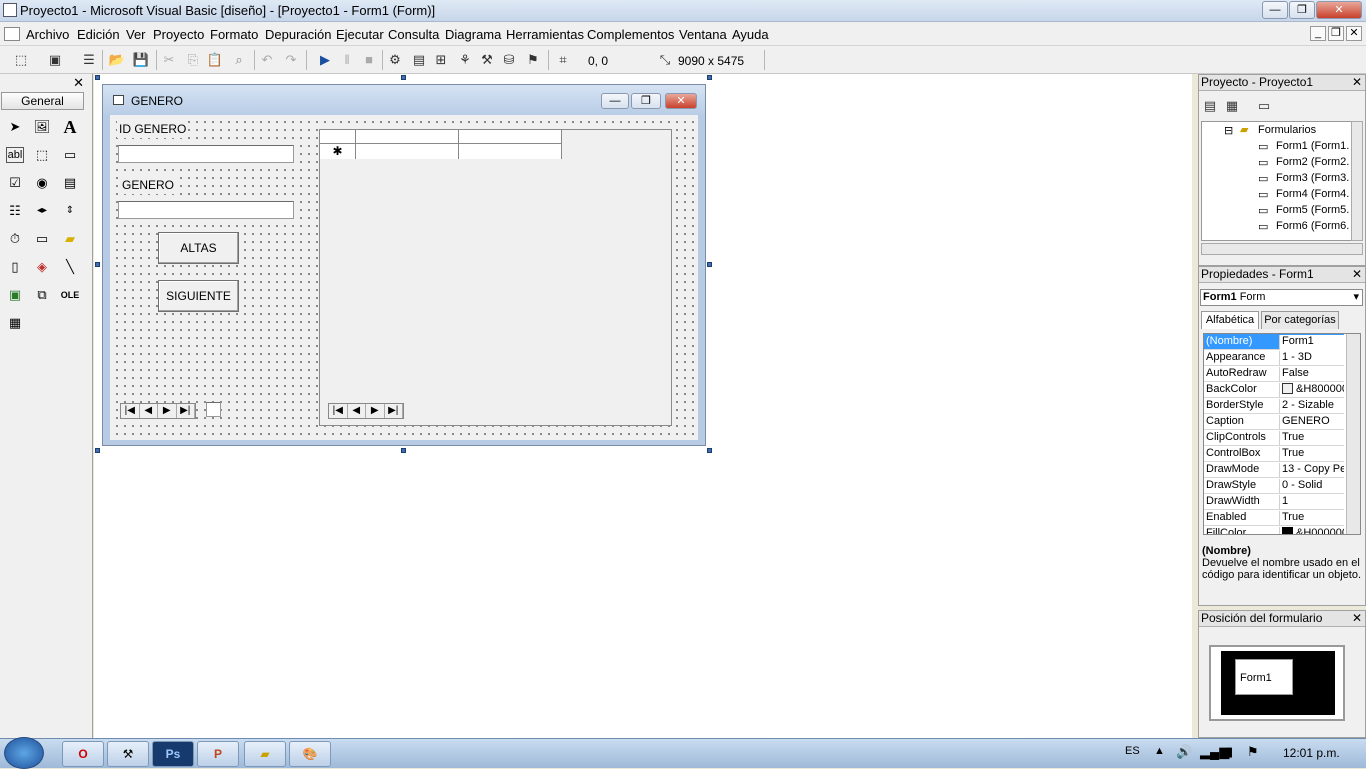 The width and height of the screenshot is (1366, 769). I want to click on commandbutton-tool-icon: ▭, so click(70, 155).